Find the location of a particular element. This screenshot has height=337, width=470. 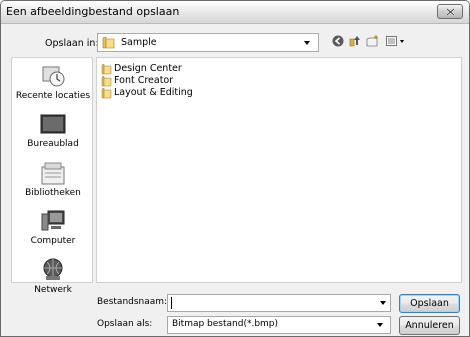

libraries-icon is located at coordinates (53, 173).